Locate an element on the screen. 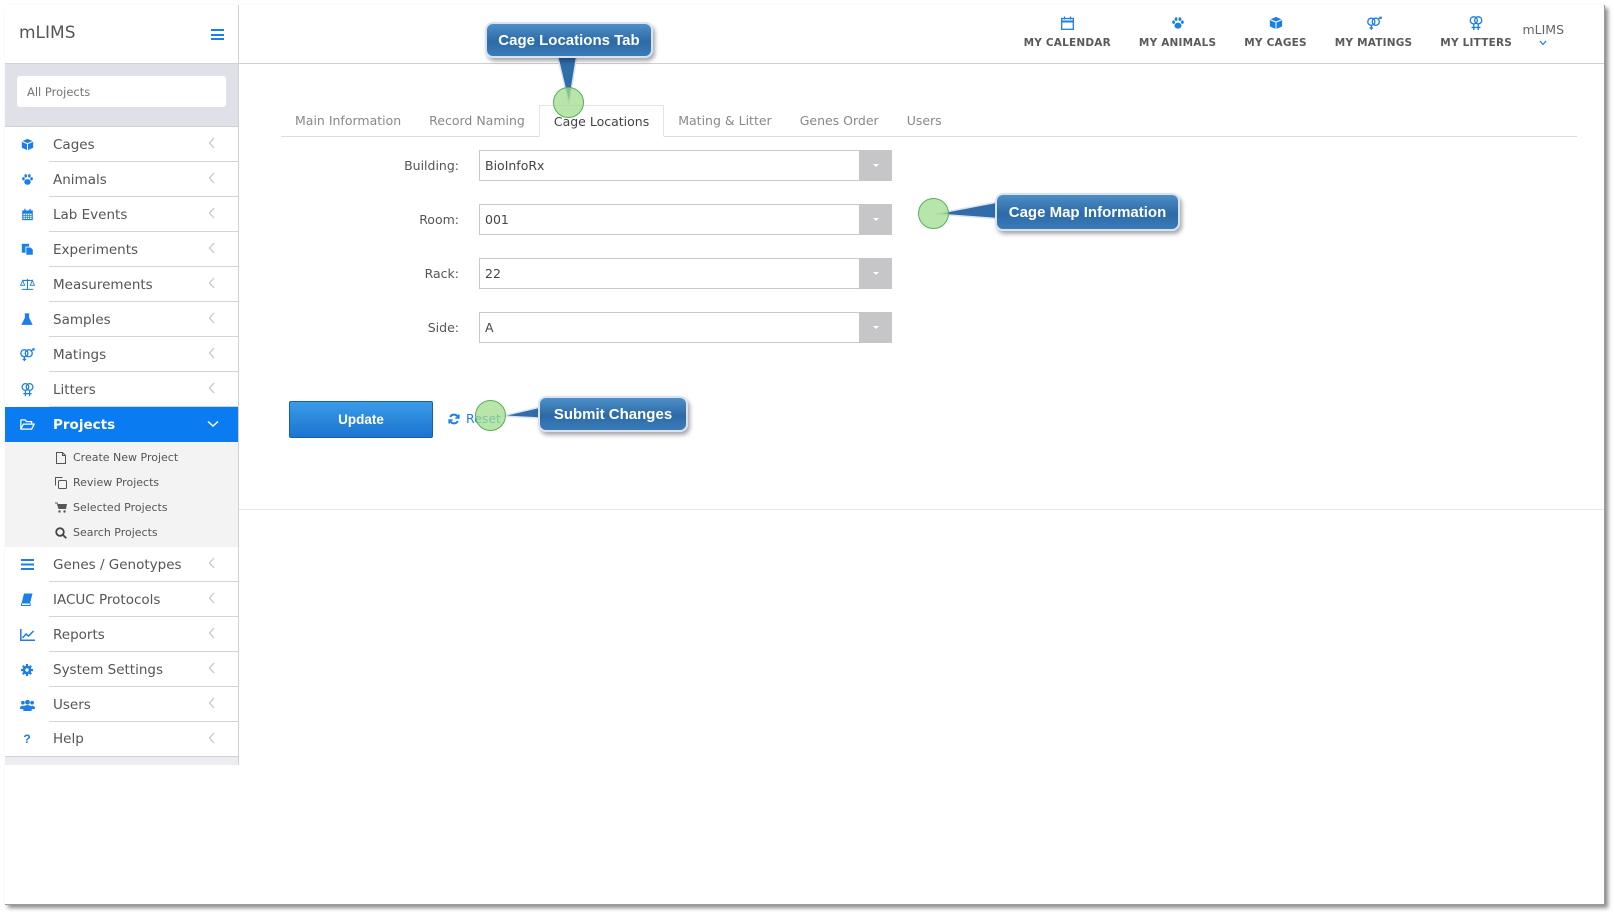  sidebar-item-label: Animals is located at coordinates (80, 179).